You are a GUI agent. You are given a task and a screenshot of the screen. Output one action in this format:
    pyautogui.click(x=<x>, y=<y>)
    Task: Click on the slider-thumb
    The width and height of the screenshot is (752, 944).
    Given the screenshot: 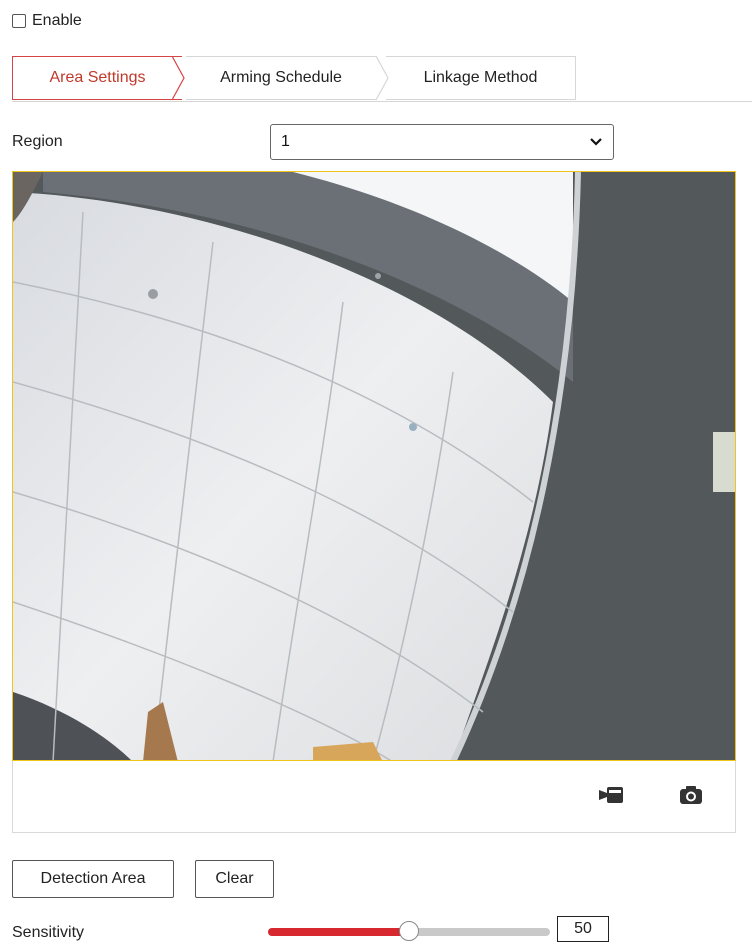 What is the action you would take?
    pyautogui.click(x=409, y=931)
    